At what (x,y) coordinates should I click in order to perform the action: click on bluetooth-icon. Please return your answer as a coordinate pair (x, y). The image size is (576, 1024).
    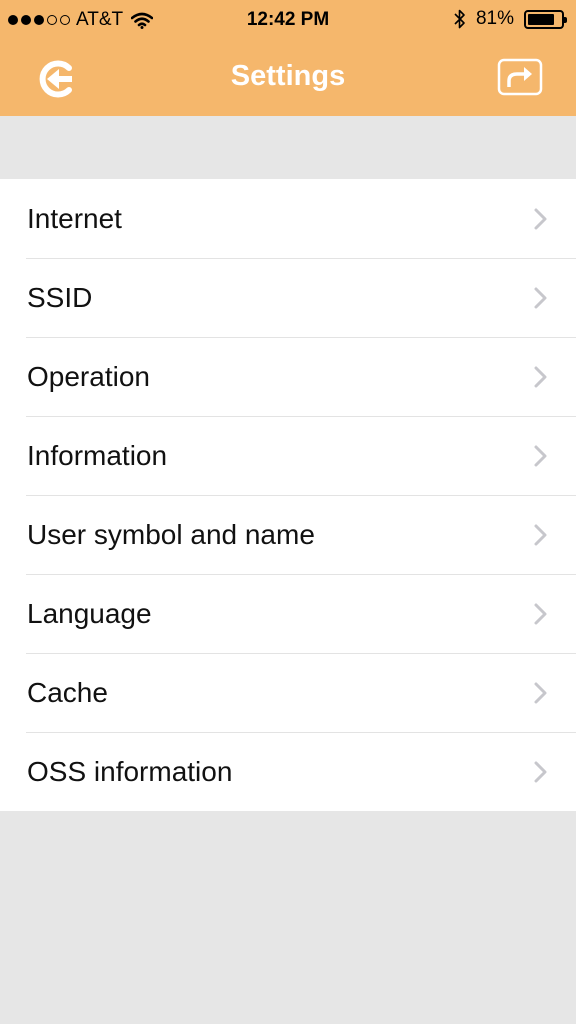
    Looking at the image, I should click on (459, 19).